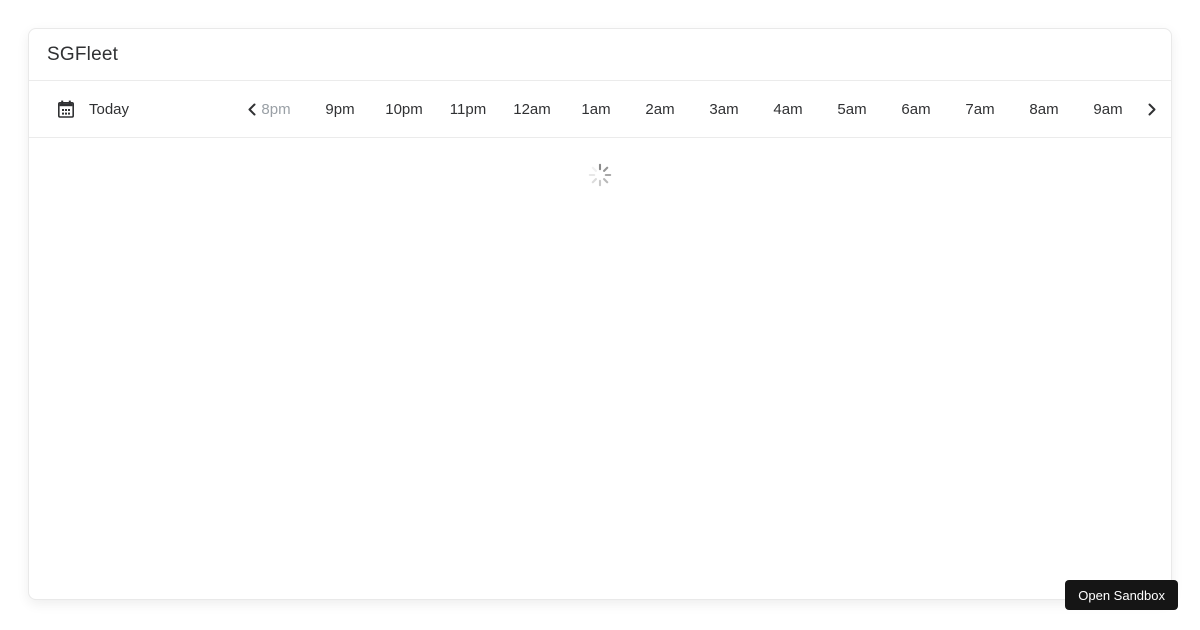  What do you see at coordinates (109, 109) in the screenshot?
I see `today-label: Today` at bounding box center [109, 109].